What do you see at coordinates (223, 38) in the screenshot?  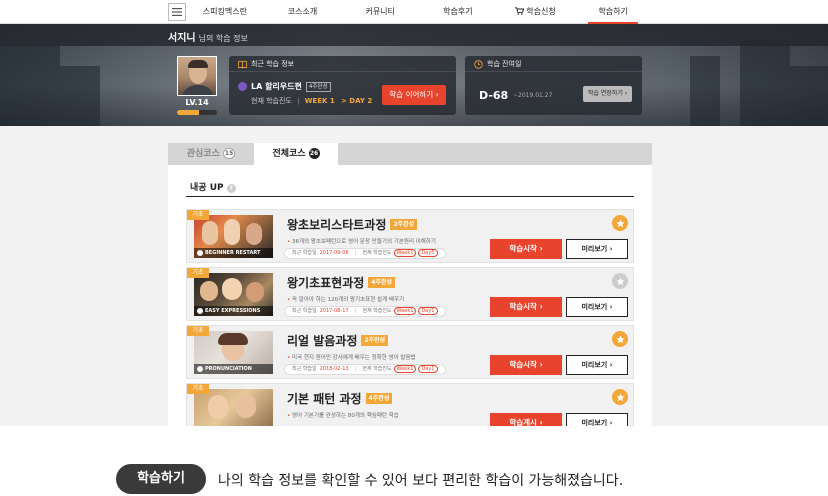 I see `hero-title-suffix: 님의 학습 정보` at bounding box center [223, 38].